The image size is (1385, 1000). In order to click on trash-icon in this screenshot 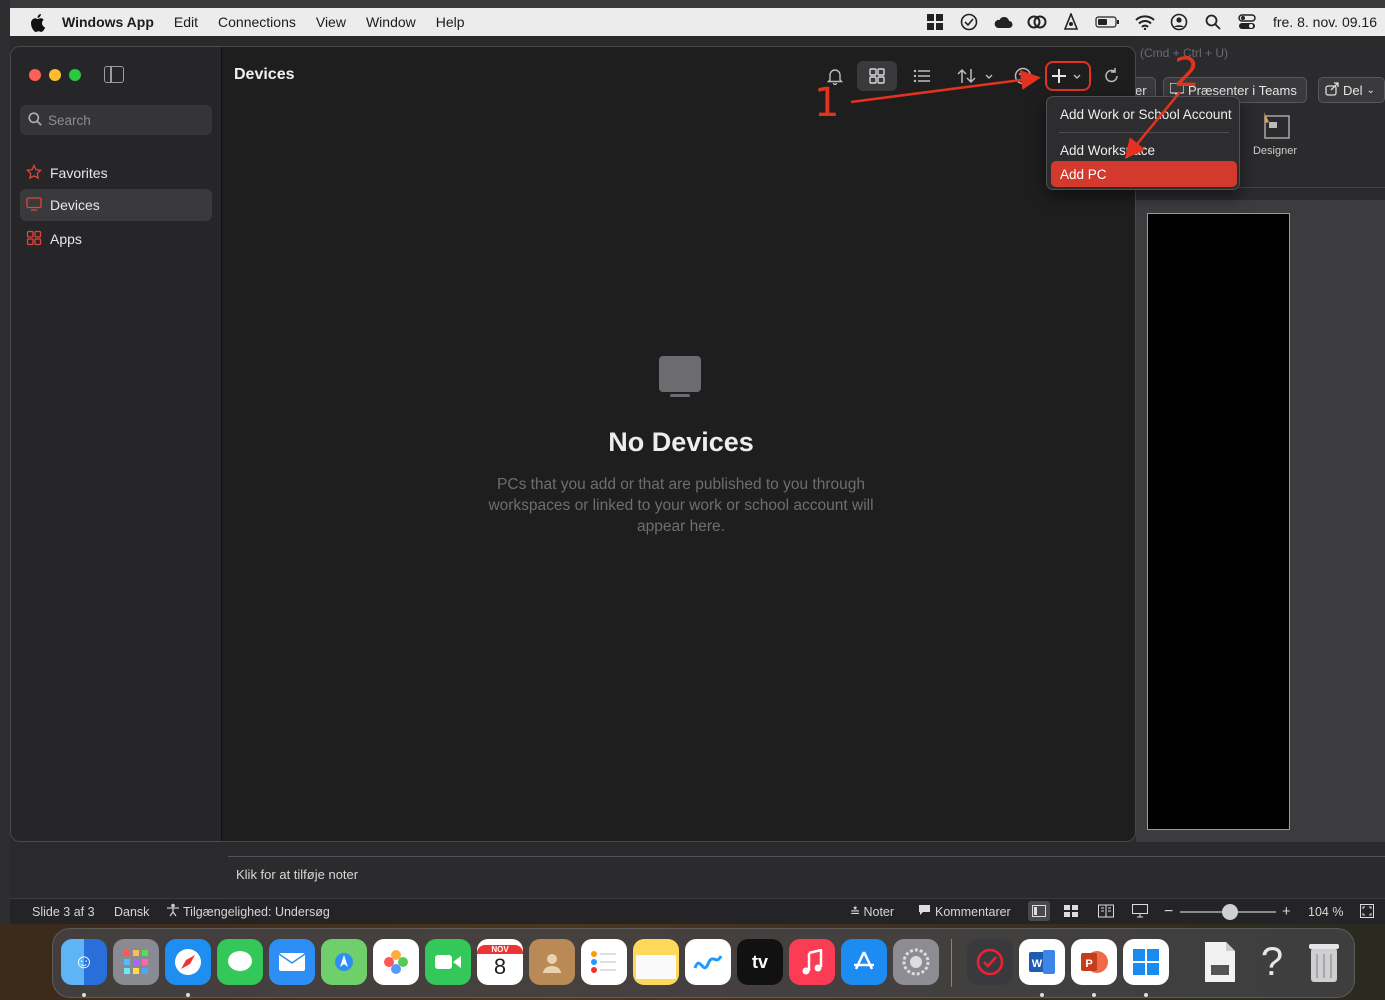, I will do `click(1324, 962)`.